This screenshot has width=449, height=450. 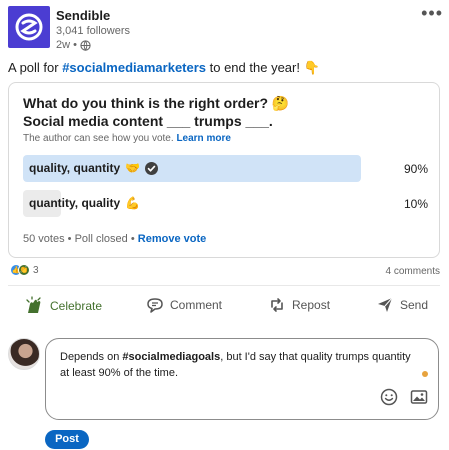 I want to click on comment-text-before: Depends on, so click(x=91, y=357).